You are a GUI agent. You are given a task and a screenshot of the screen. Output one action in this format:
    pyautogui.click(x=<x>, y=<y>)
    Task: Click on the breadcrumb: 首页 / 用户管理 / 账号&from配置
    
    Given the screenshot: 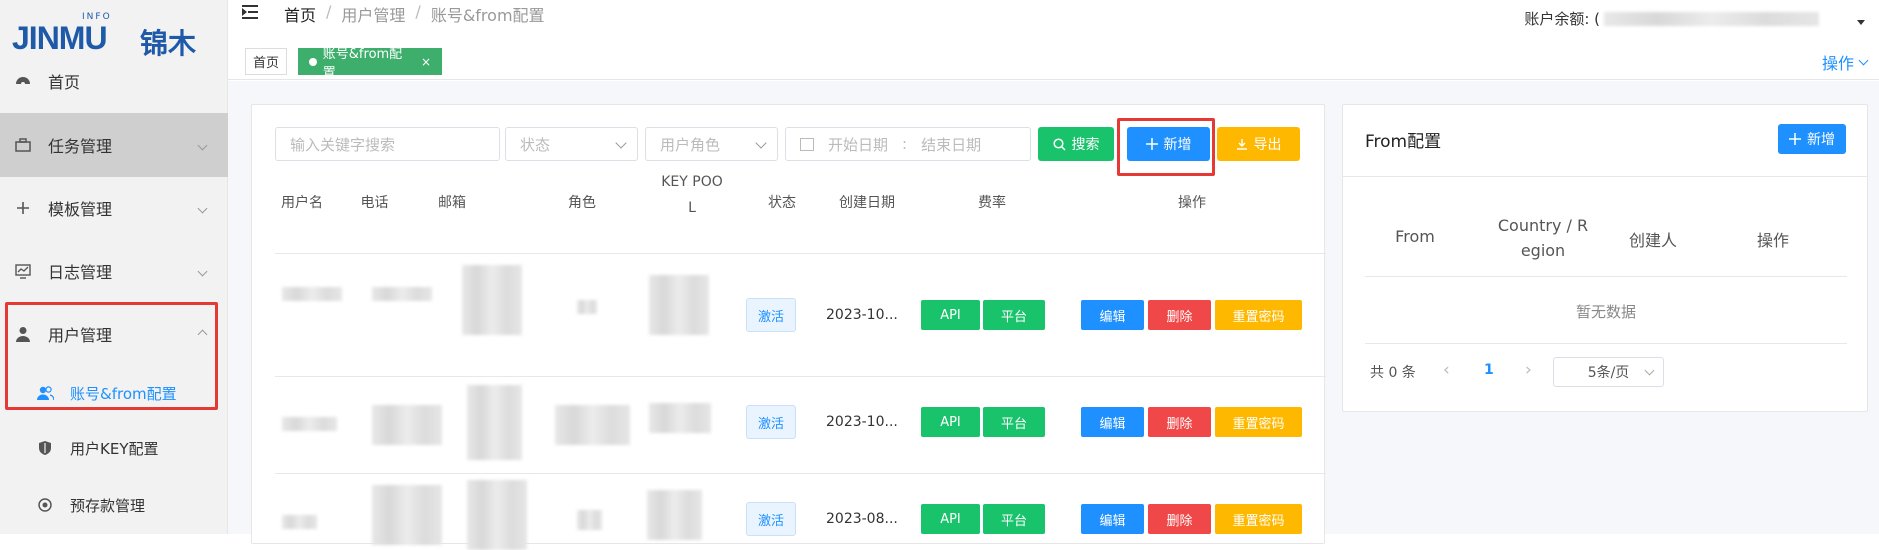 What is the action you would take?
    pyautogui.click(x=414, y=14)
    